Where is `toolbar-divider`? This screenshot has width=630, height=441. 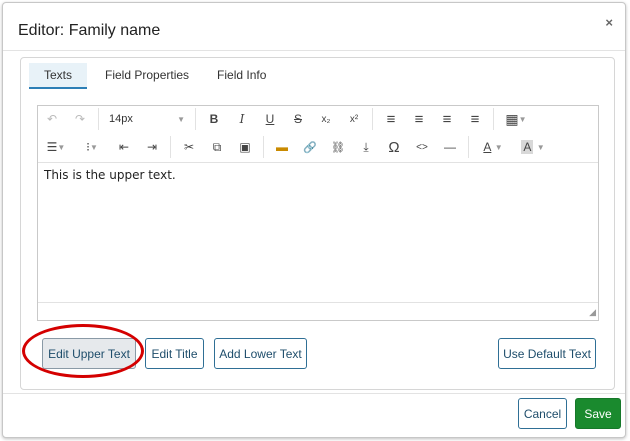
toolbar-divider is located at coordinates (318, 162).